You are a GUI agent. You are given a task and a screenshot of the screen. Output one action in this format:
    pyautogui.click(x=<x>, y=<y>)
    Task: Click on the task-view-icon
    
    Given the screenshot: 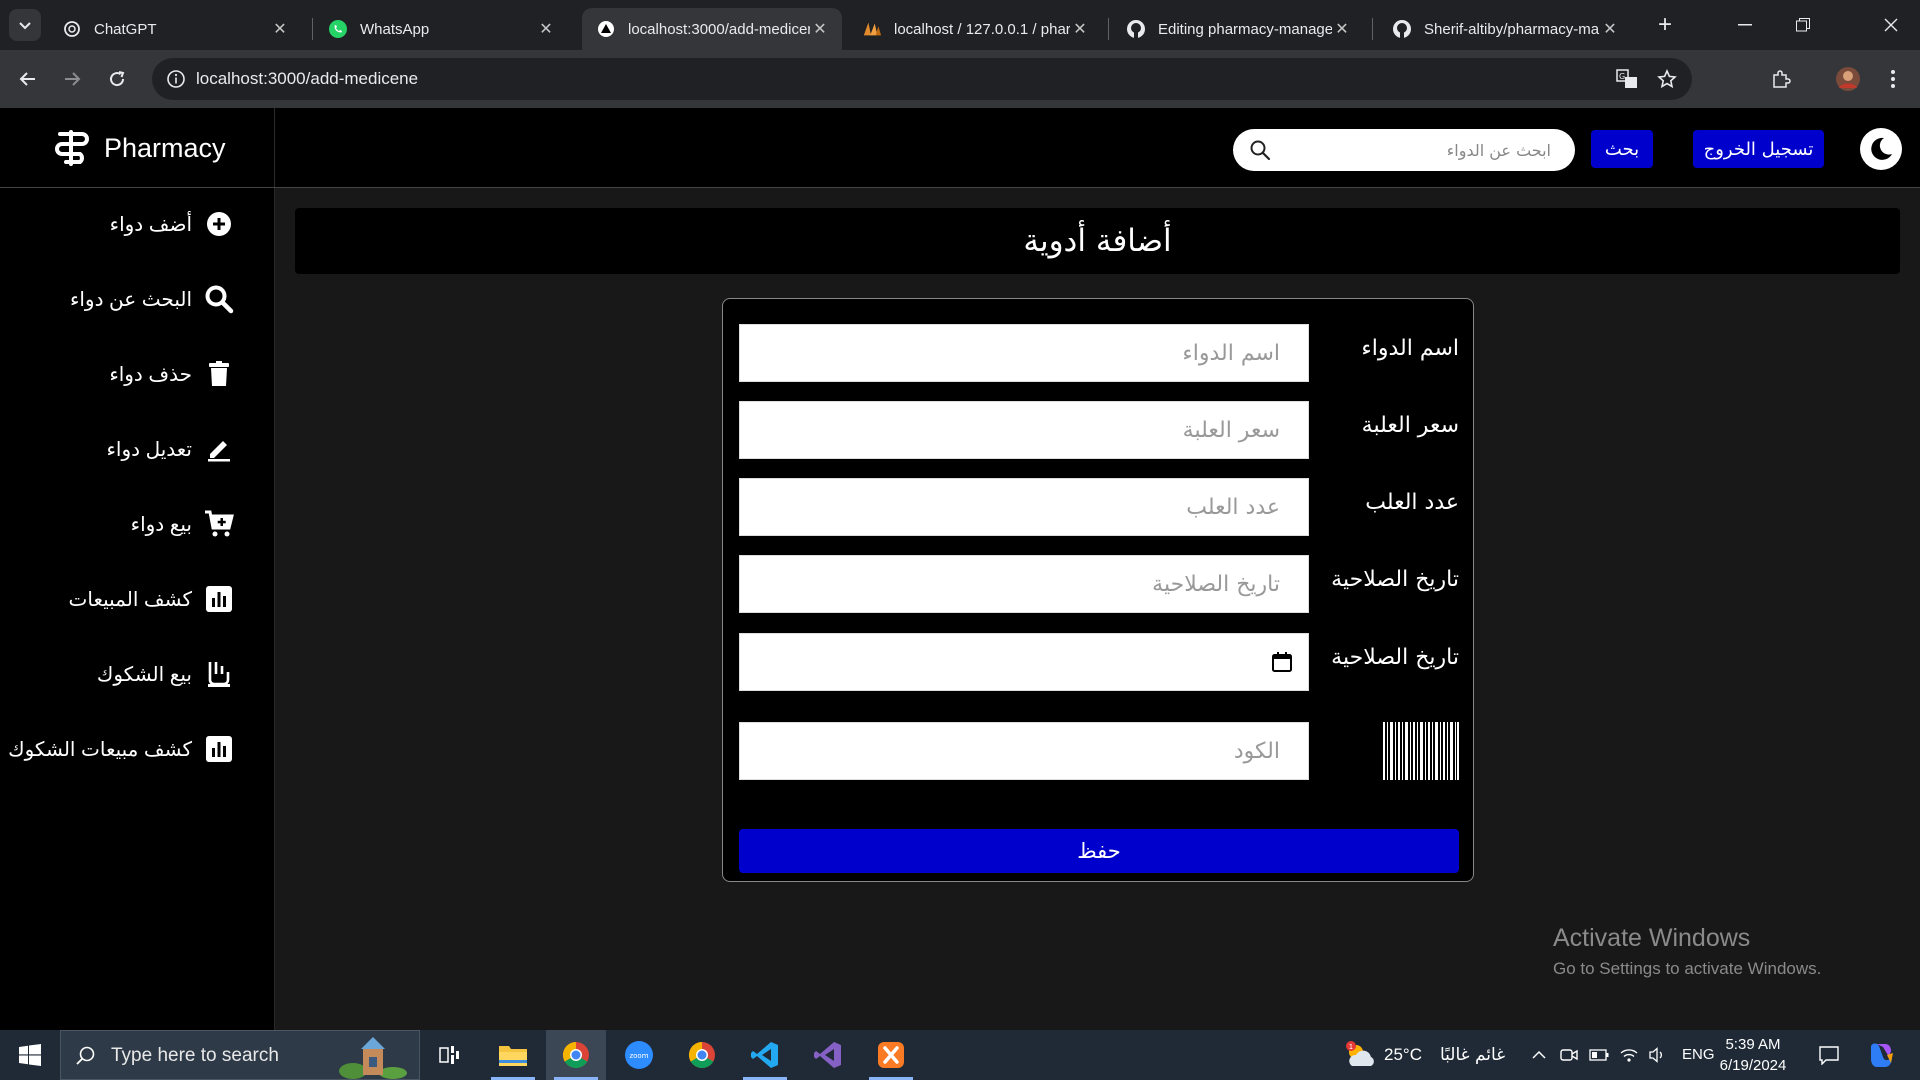 What is the action you would take?
    pyautogui.click(x=449, y=1055)
    